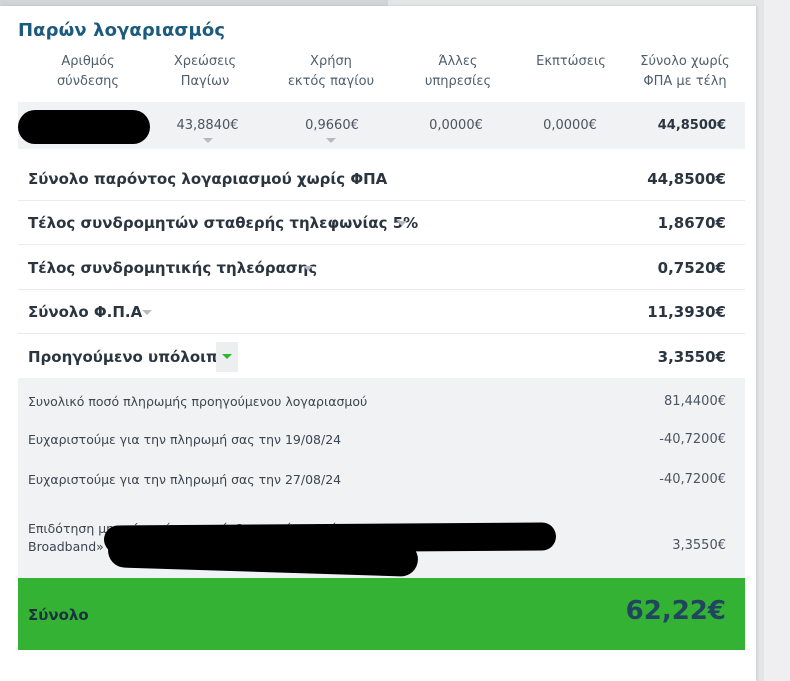  I want to click on right-panel, so click(777, 340).